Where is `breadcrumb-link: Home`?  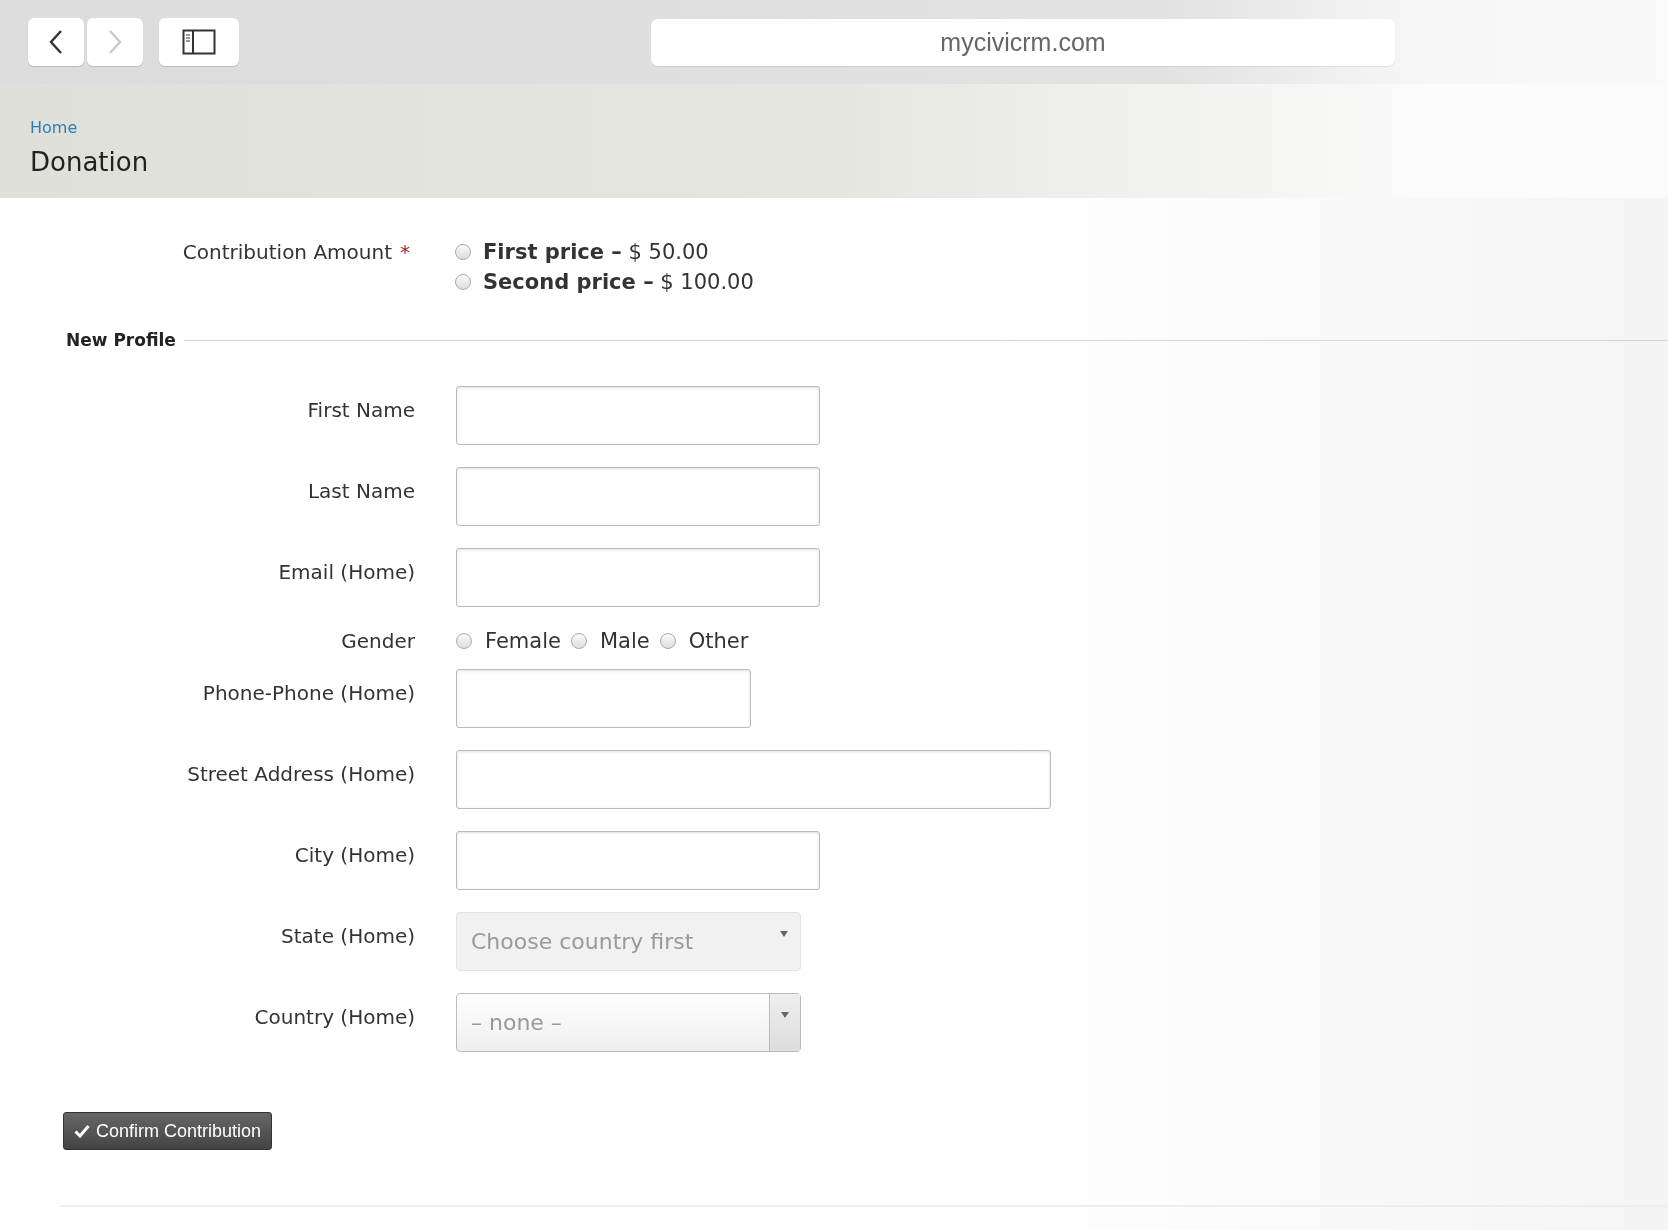
breadcrumb-link: Home is located at coordinates (54, 127).